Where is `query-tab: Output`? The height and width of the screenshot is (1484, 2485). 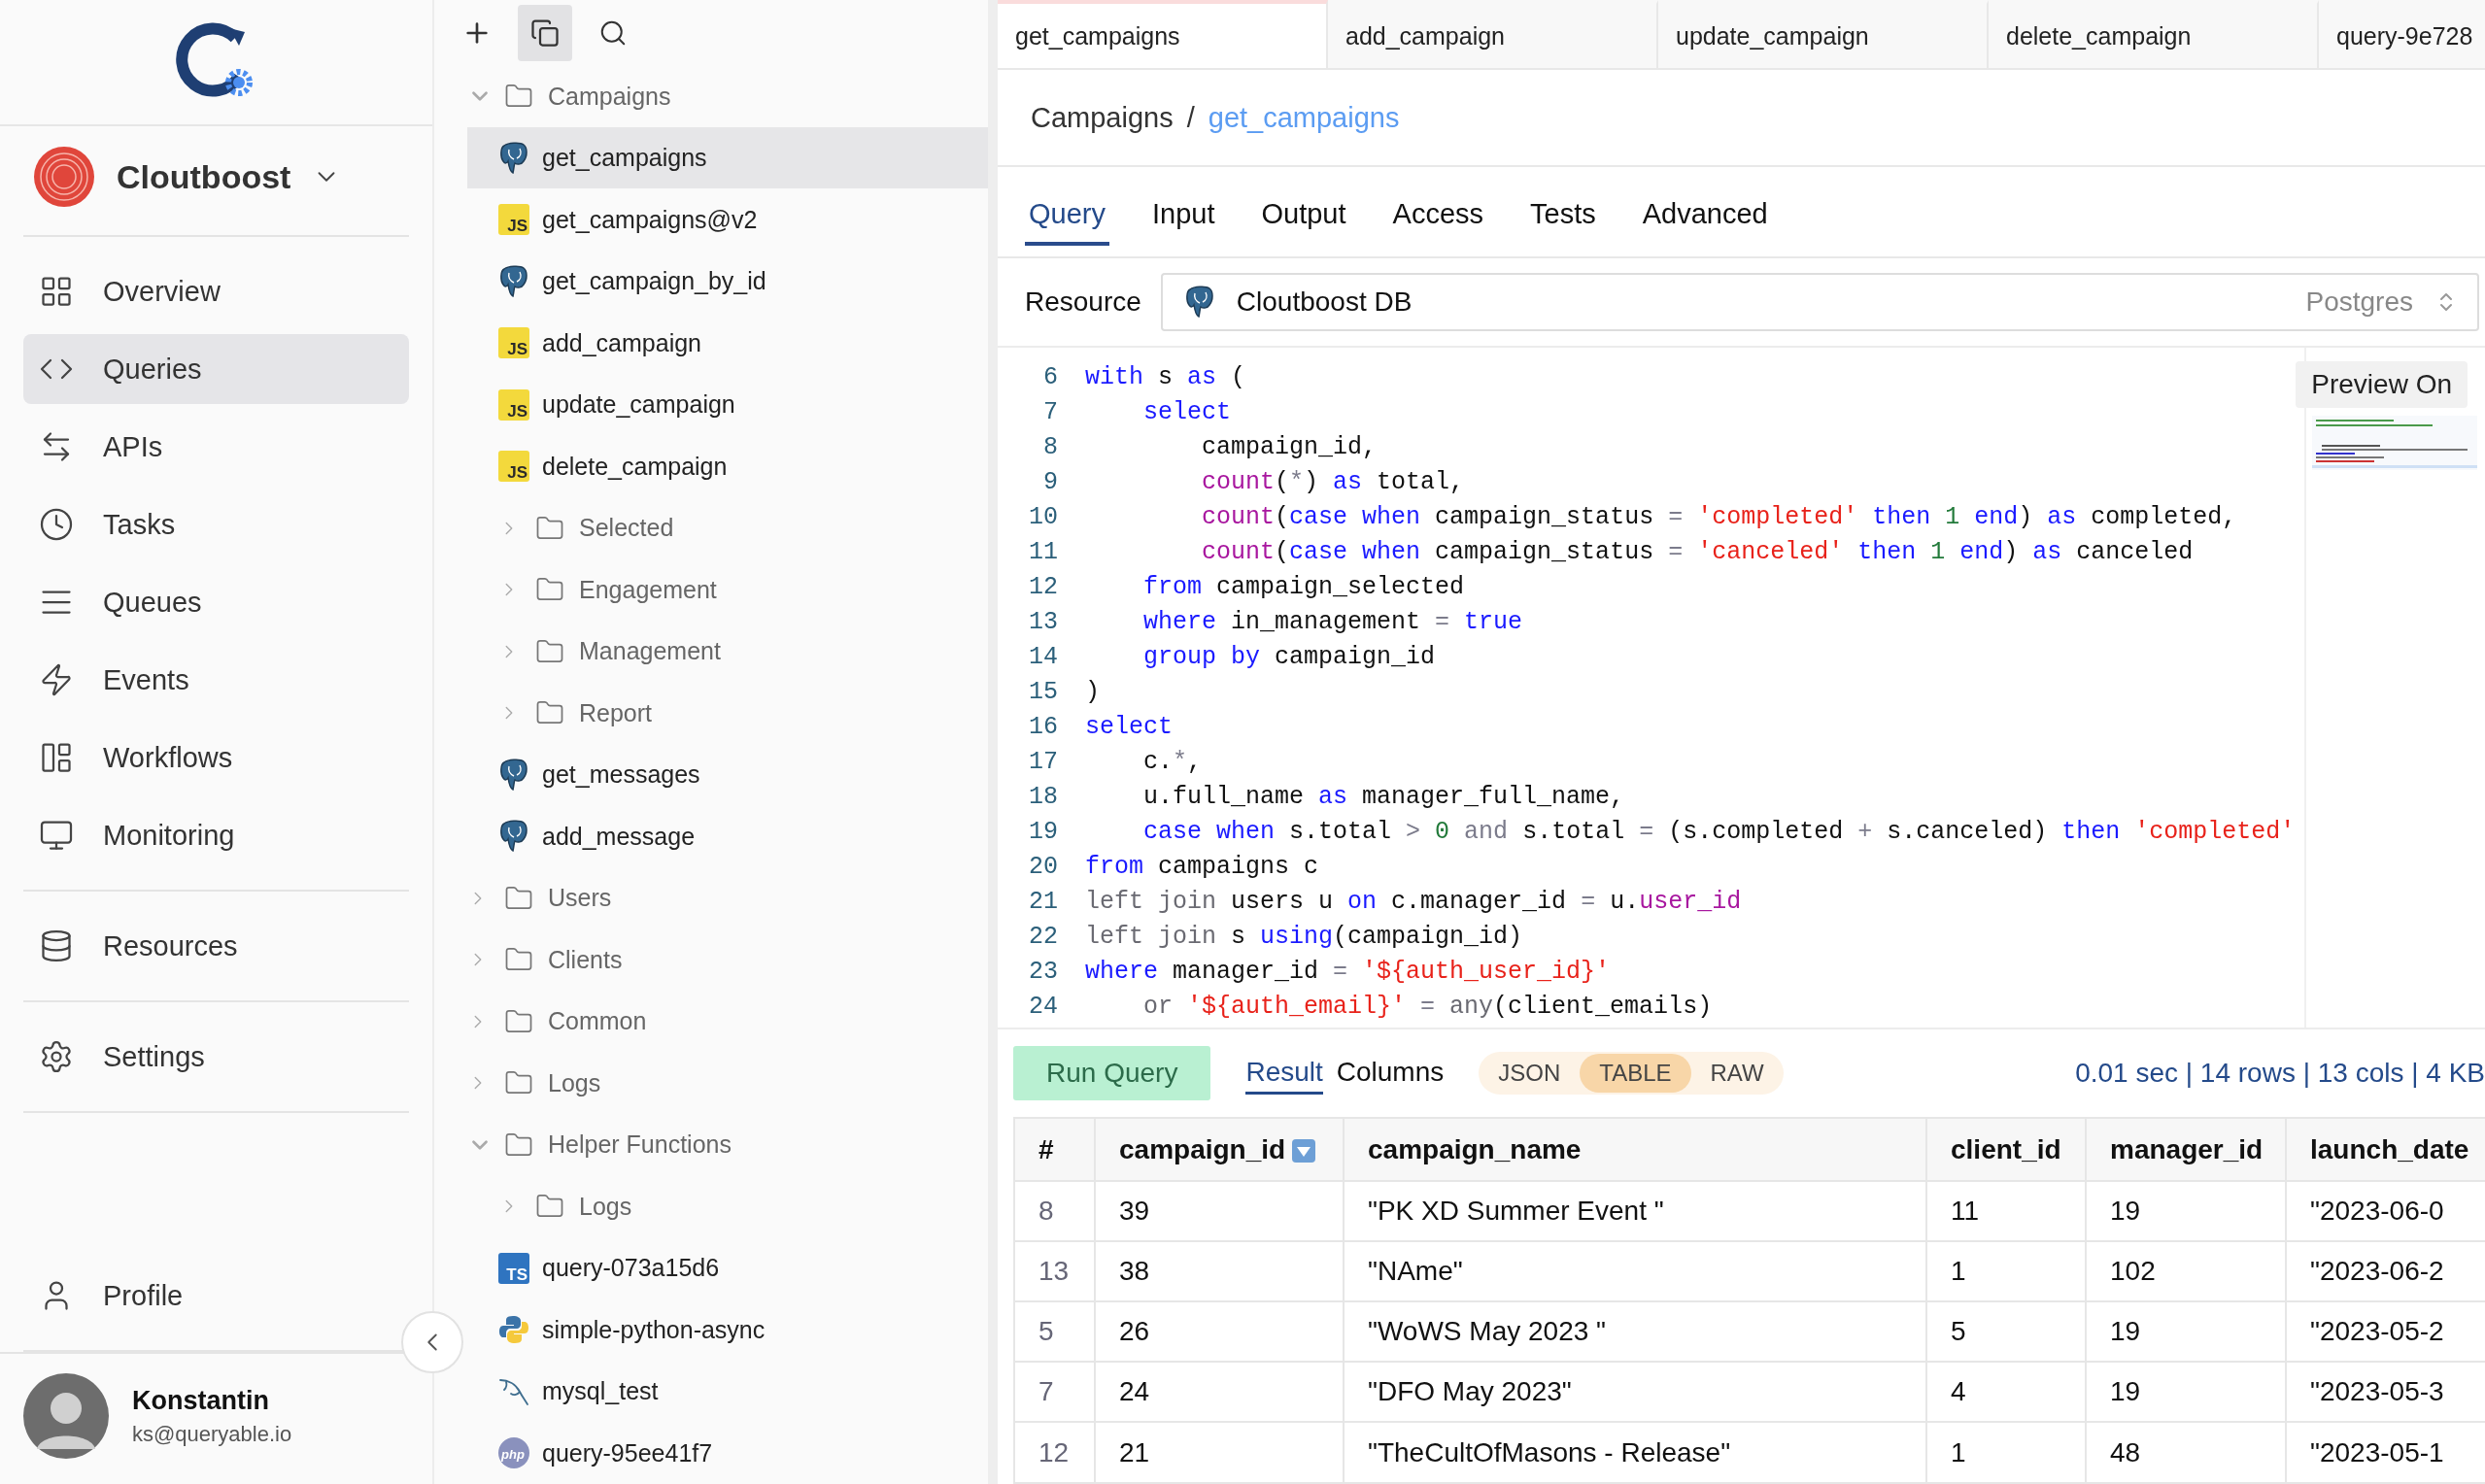
query-tab: Output is located at coordinates (1304, 216).